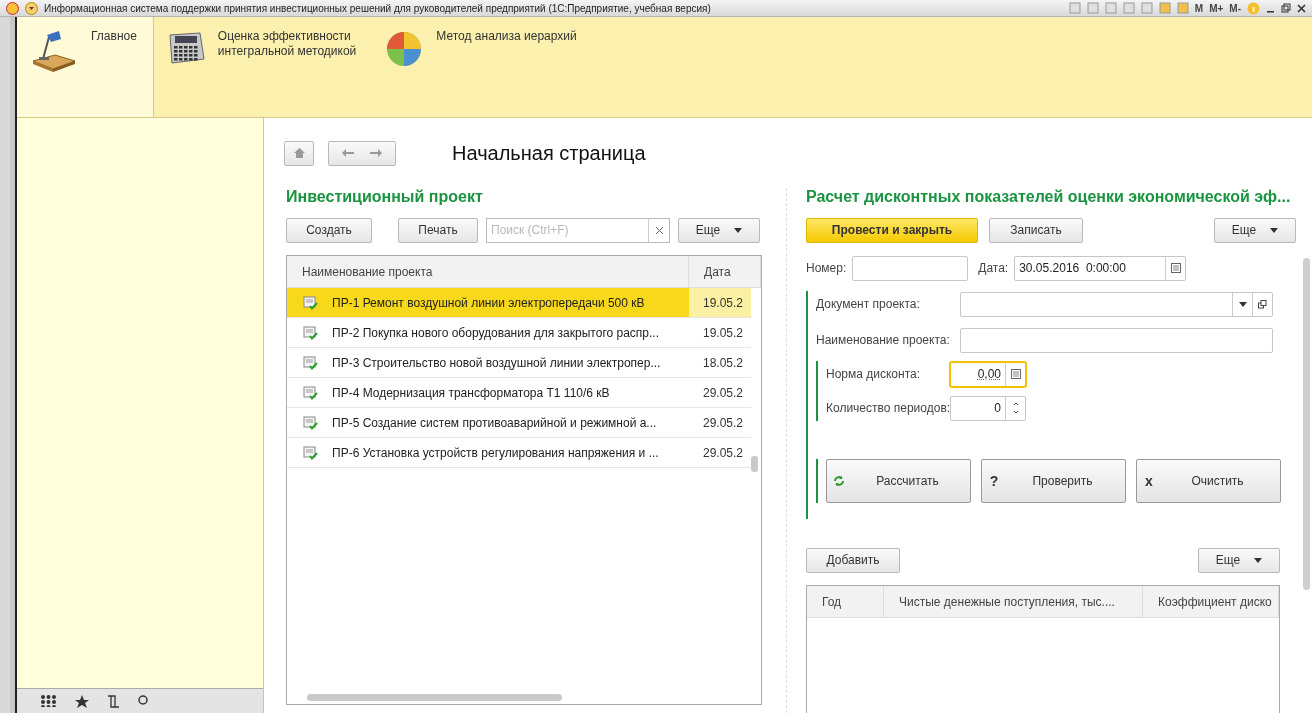 The image size is (1312, 713). Describe the element at coordinates (888, 408) in the screenshot. I see `field-label: Количество периодов:` at that location.